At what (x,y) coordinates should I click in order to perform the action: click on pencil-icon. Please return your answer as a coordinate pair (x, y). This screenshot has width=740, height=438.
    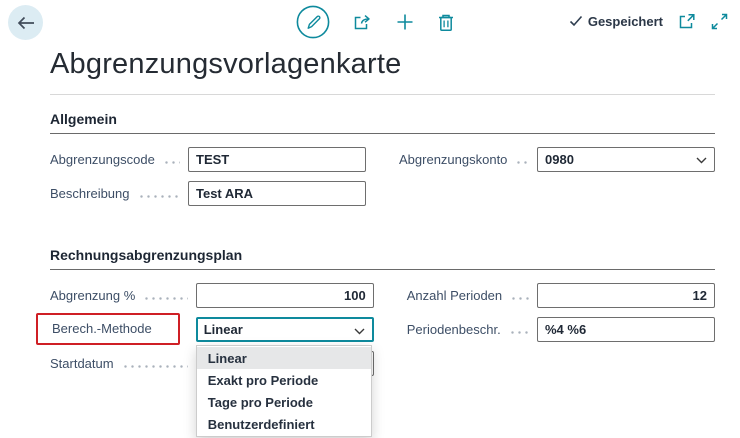
    Looking at the image, I should click on (313, 22).